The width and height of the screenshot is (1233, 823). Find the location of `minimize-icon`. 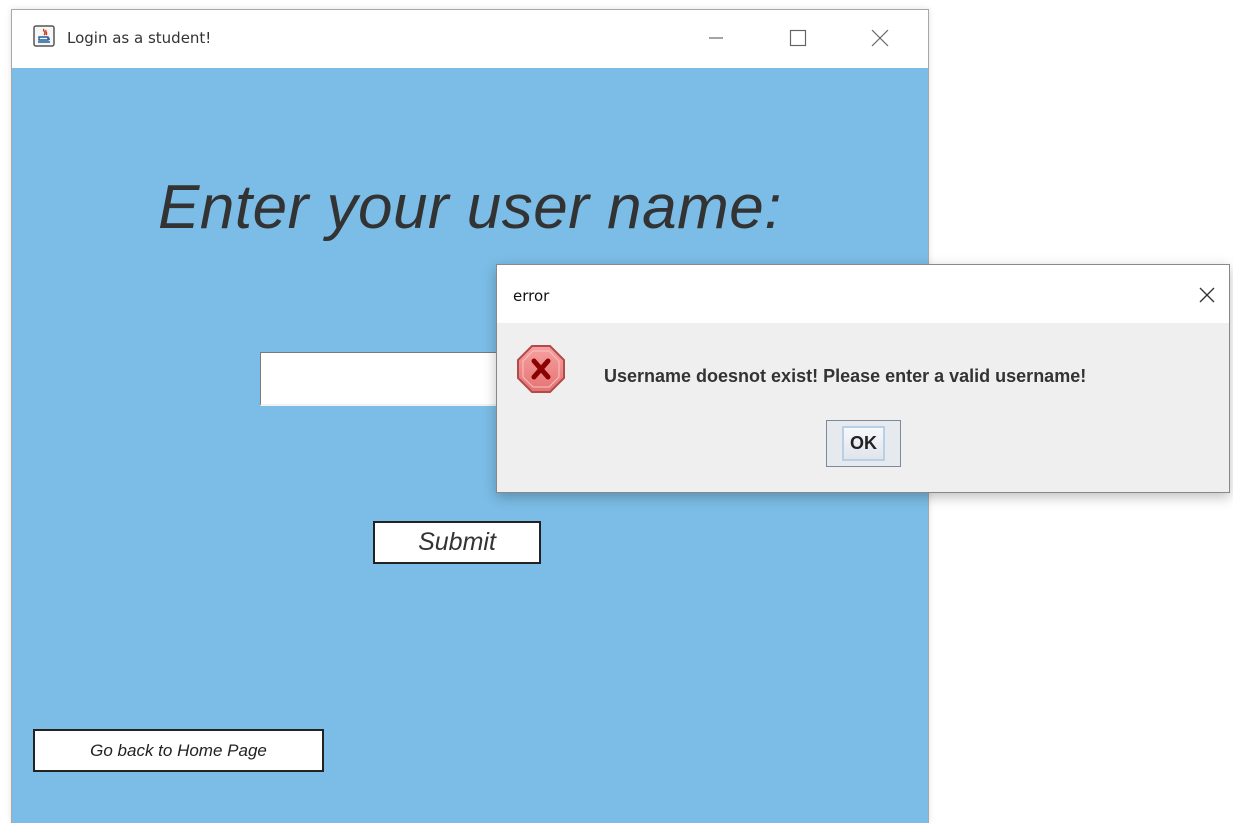

minimize-icon is located at coordinates (716, 38).